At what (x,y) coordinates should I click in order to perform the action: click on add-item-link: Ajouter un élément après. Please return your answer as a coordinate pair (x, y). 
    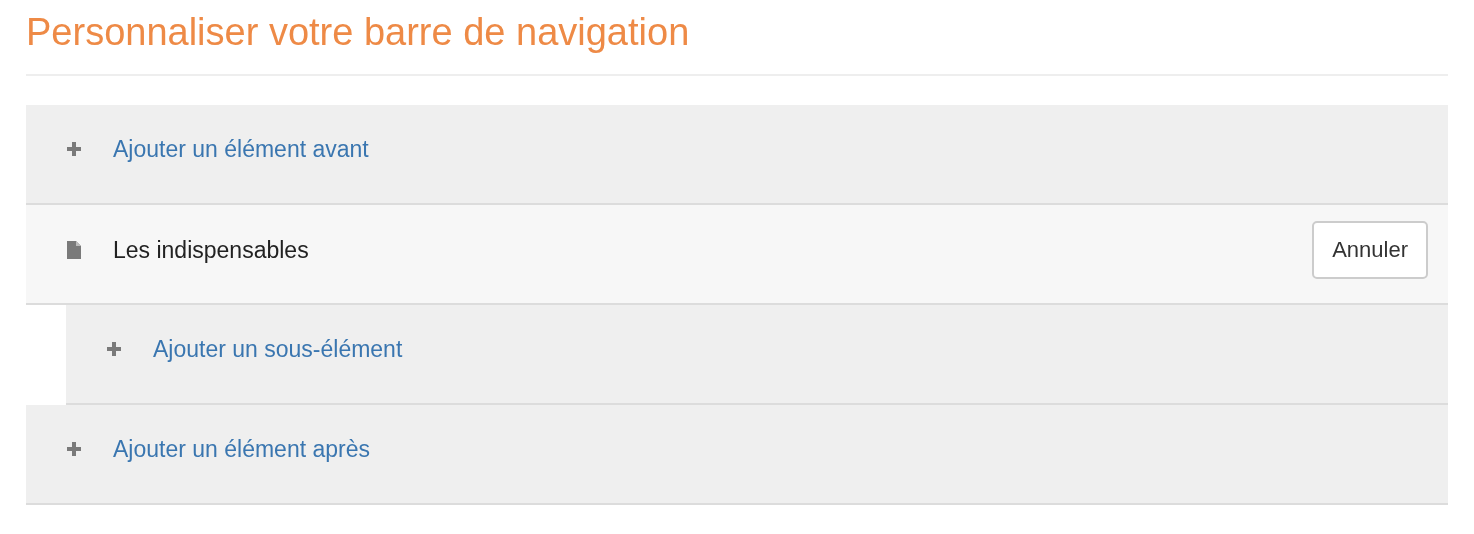
    Looking at the image, I should click on (241, 449).